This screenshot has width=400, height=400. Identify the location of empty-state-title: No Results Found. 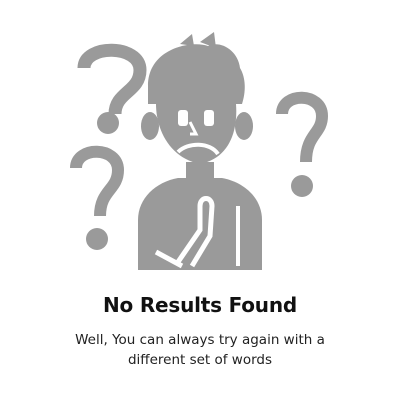
(200, 305).